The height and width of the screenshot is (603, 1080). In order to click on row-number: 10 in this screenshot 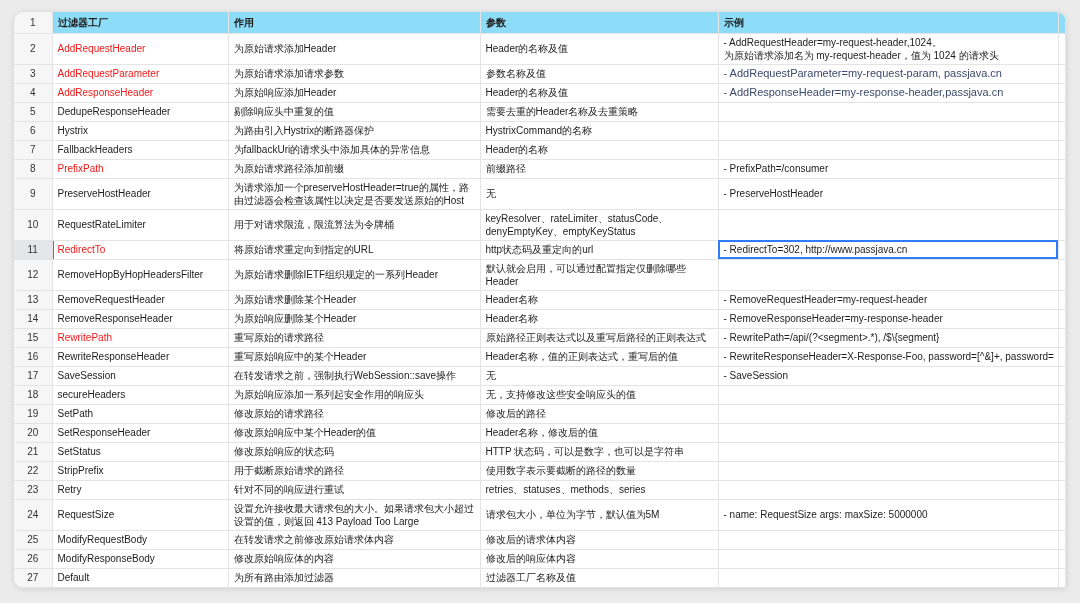, I will do `click(33, 224)`.